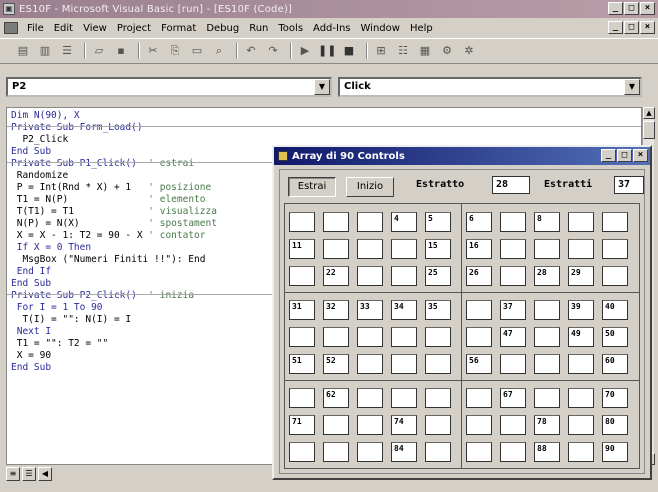  Describe the element at coordinates (108, 260) in the screenshot. I see `code-line: MsgBox ("Numeri Finiti !!"): End` at that location.